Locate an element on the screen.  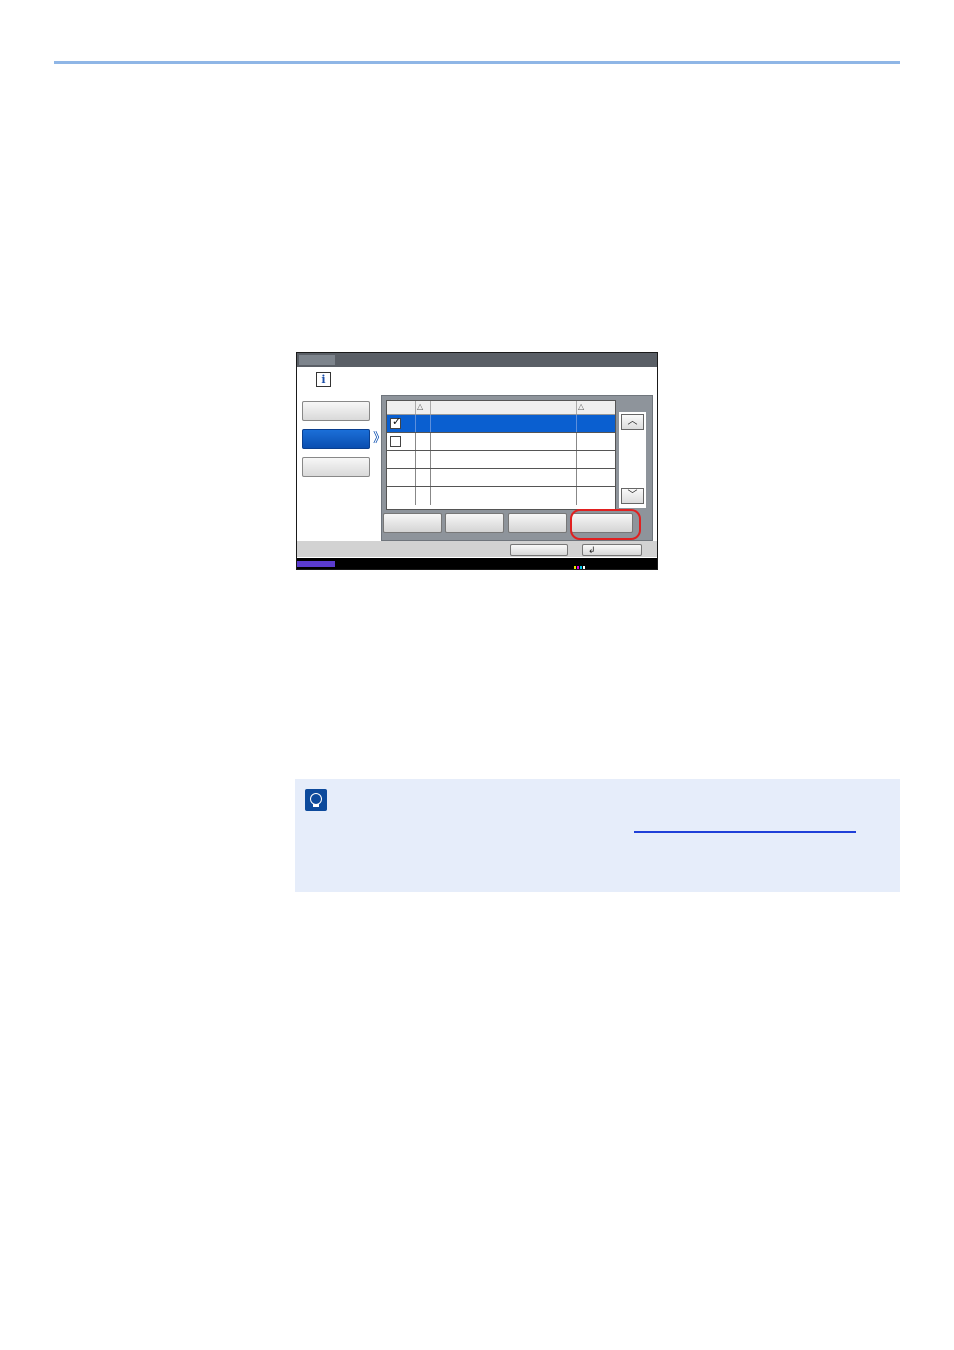
toner-icon is located at coordinates (581, 564).